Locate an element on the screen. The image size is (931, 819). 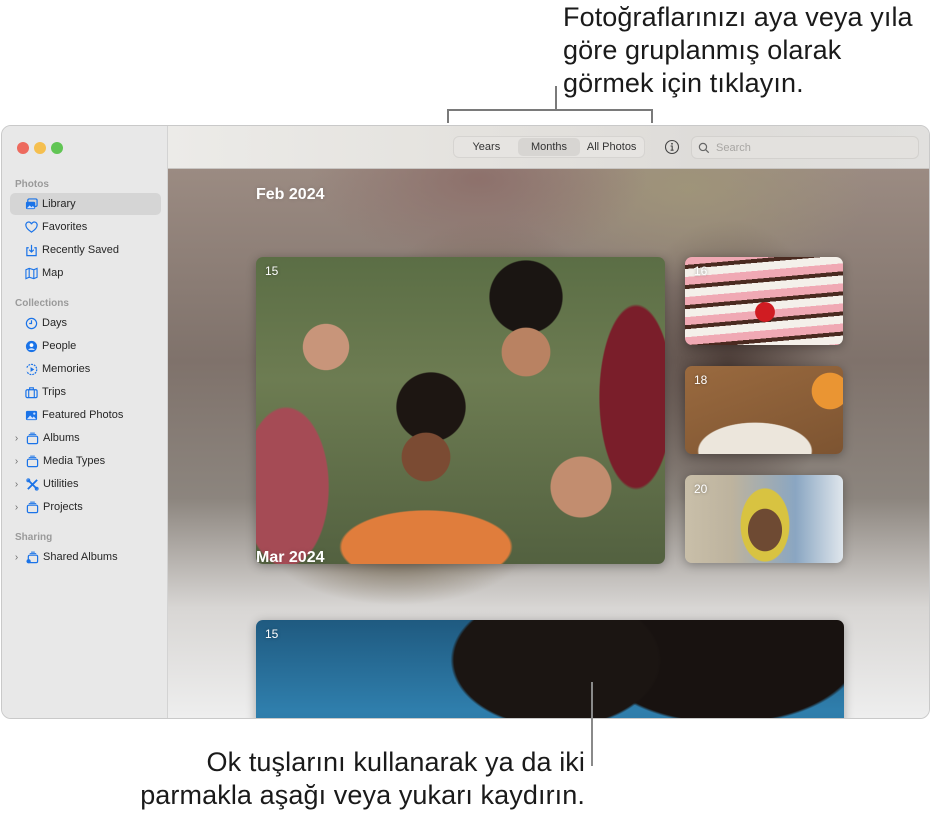
search-field is located at coordinates (805, 147).